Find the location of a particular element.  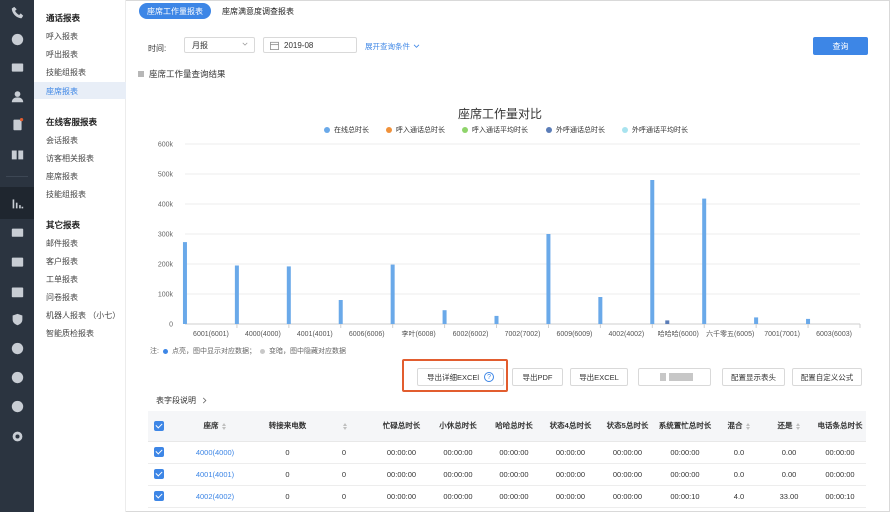

y-tick-label: 200k is located at coordinates (166, 265).